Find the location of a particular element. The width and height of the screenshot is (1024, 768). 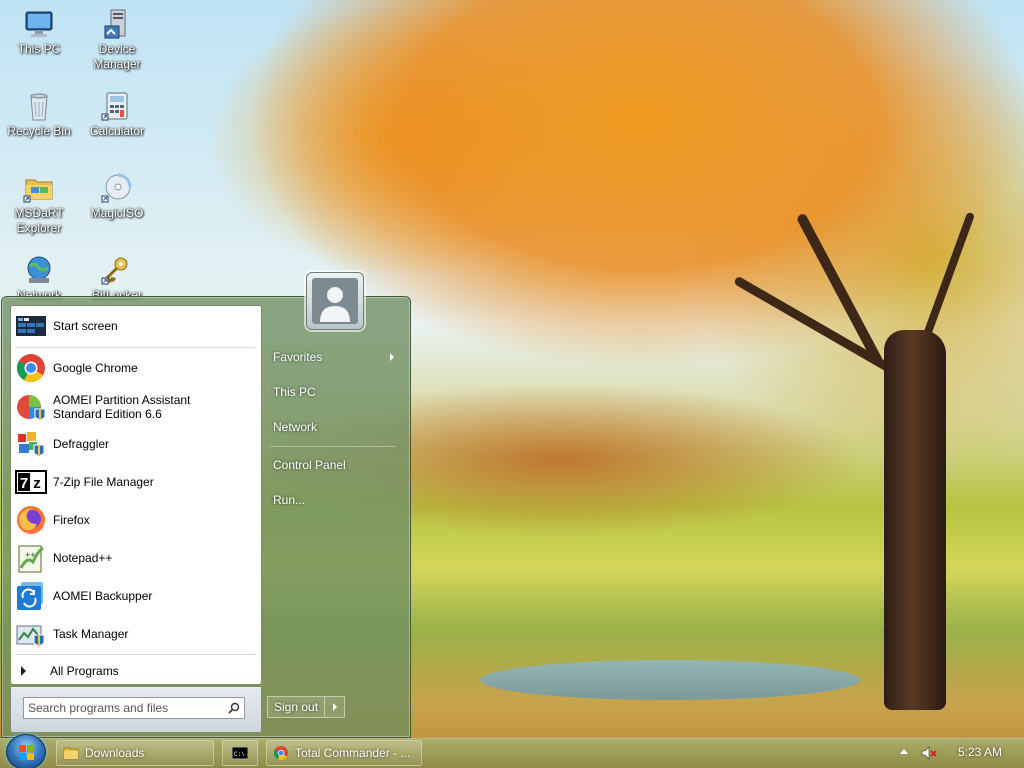

start-item-favorites: Favorites is located at coordinates (334, 357).